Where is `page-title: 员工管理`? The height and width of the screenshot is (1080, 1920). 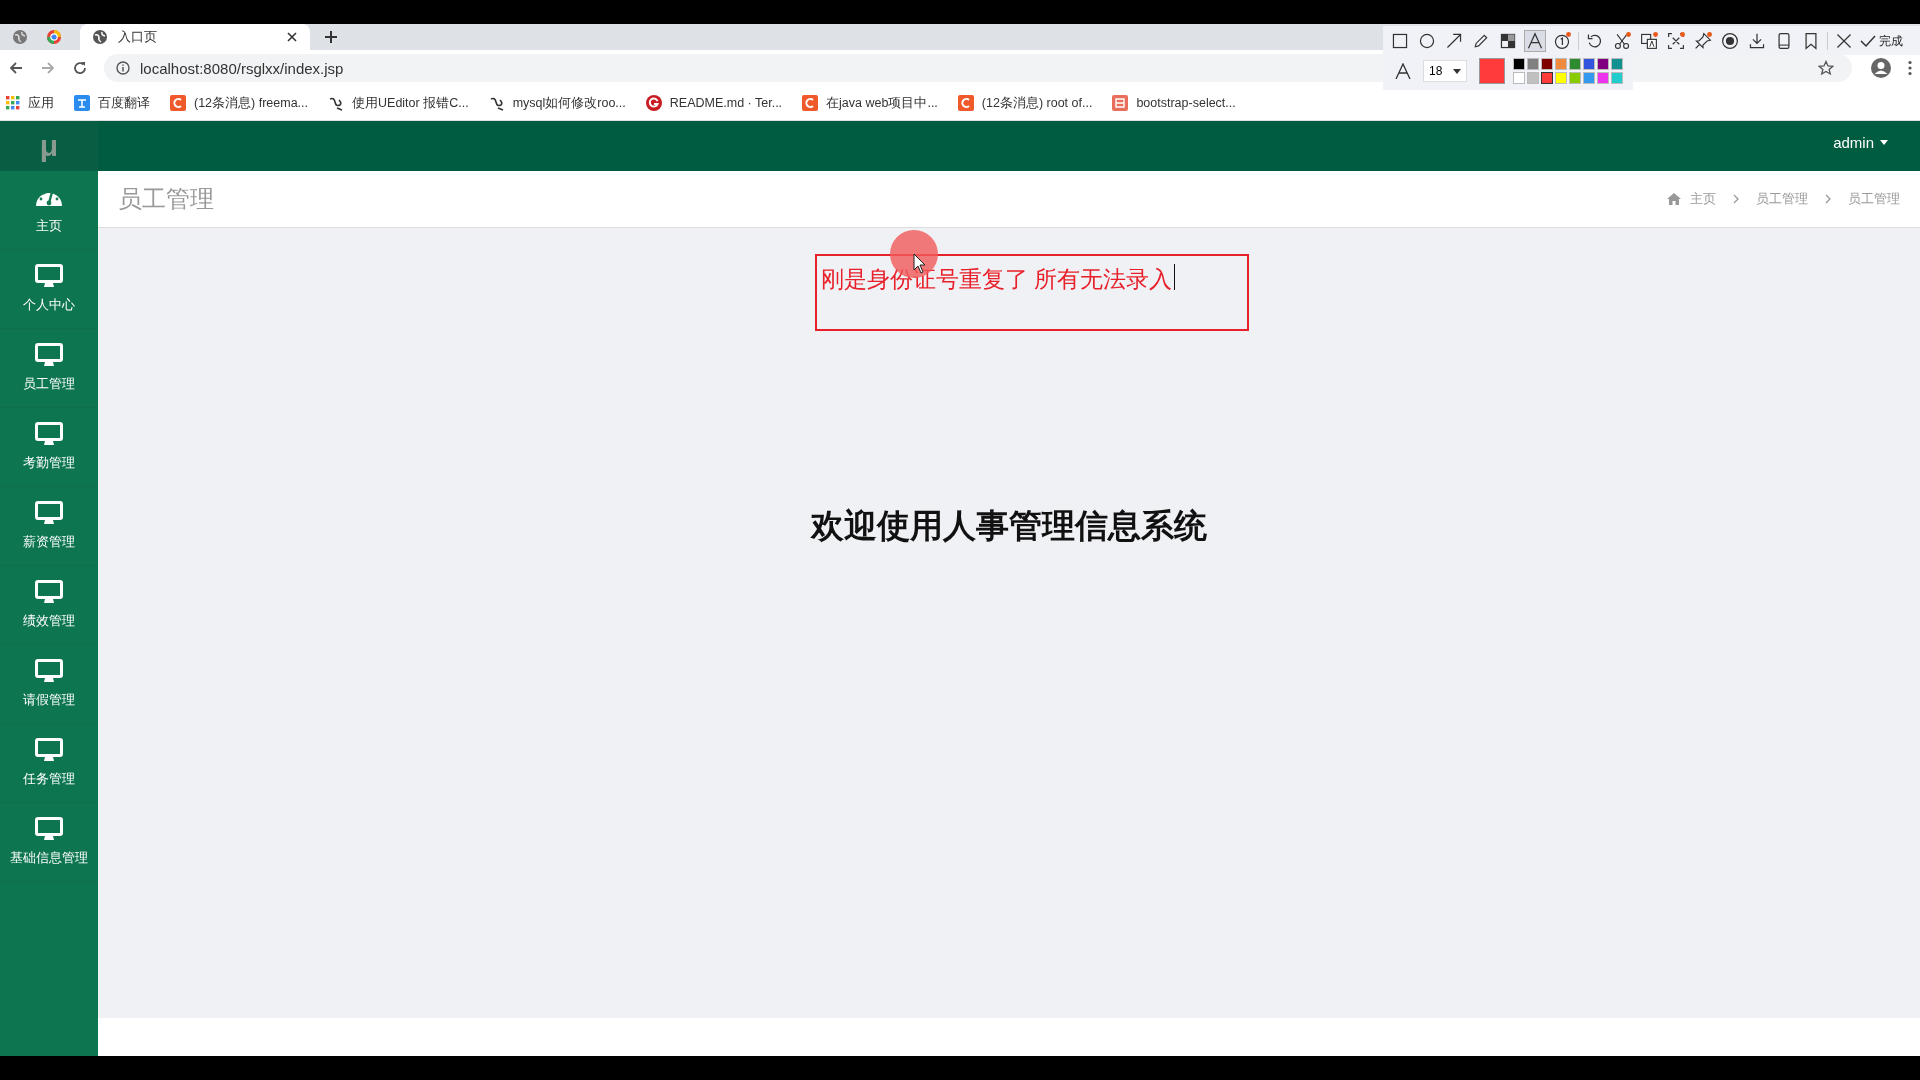 page-title: 员工管理 is located at coordinates (166, 199).